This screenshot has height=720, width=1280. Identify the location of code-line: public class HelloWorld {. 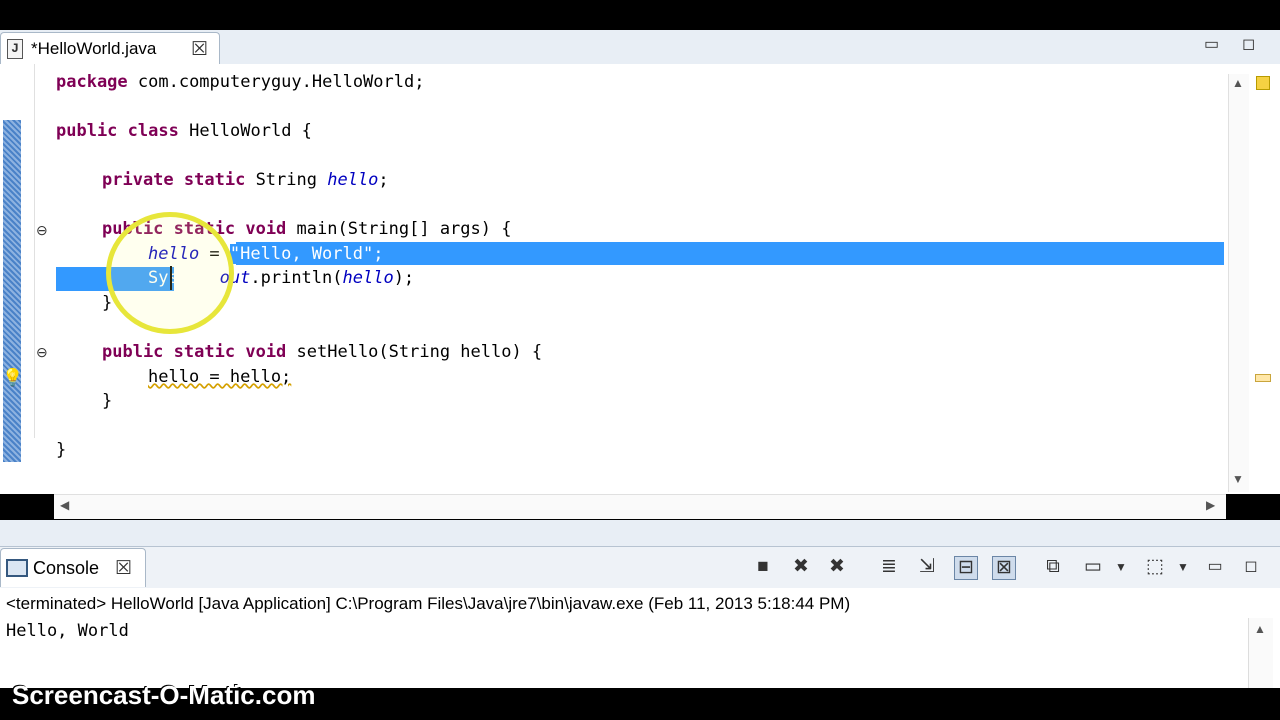
(184, 131).